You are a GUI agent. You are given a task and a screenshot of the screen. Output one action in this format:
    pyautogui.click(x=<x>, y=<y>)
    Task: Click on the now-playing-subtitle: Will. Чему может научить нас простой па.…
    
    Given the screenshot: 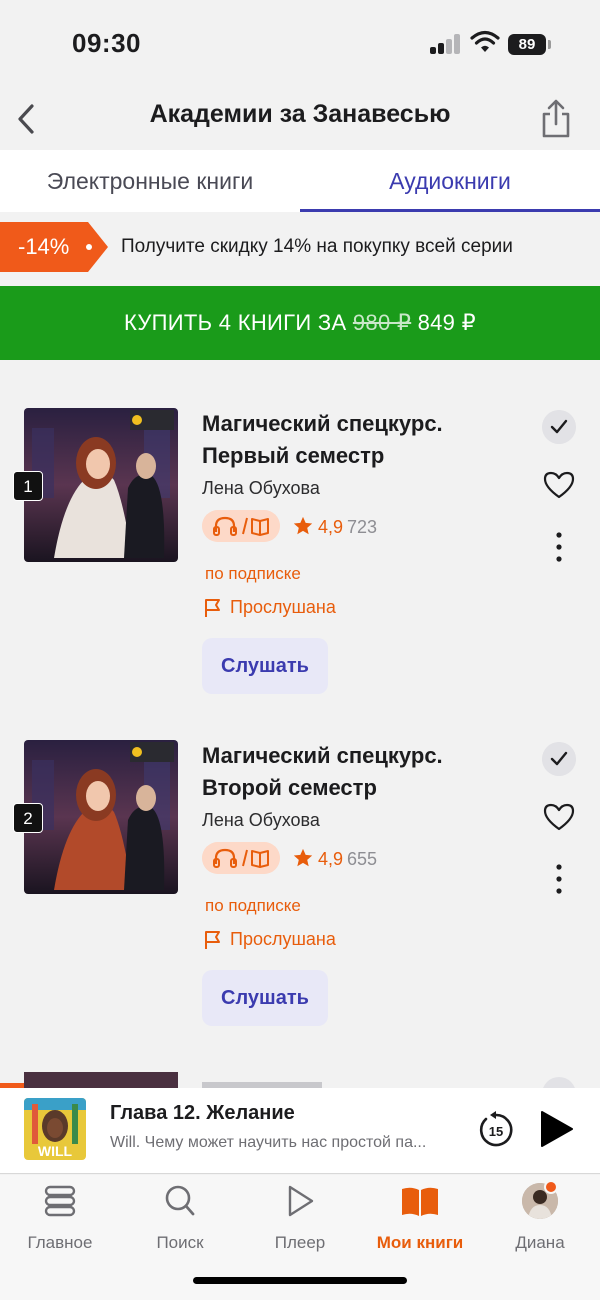 What is the action you would take?
    pyautogui.click(x=268, y=1142)
    